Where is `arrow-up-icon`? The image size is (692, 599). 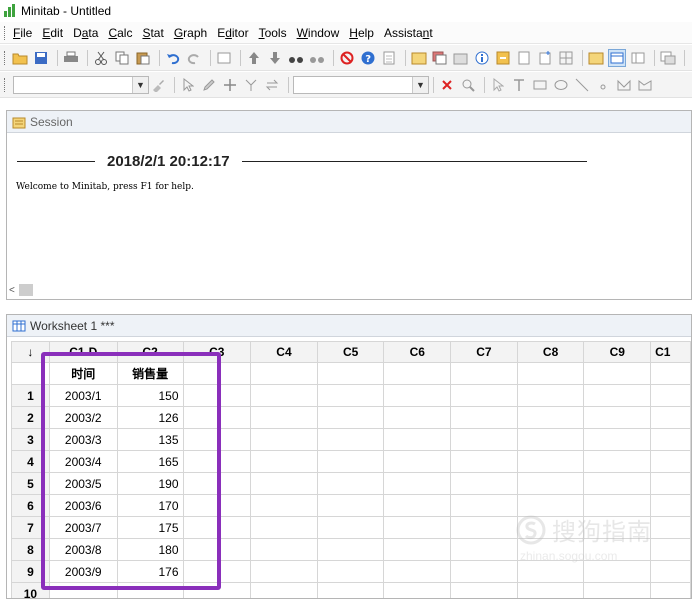 arrow-up-icon is located at coordinates (254, 58).